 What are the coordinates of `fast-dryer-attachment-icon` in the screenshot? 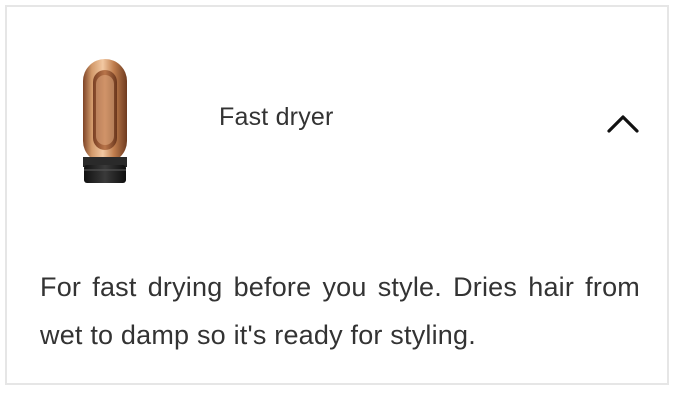 It's located at (105, 121).